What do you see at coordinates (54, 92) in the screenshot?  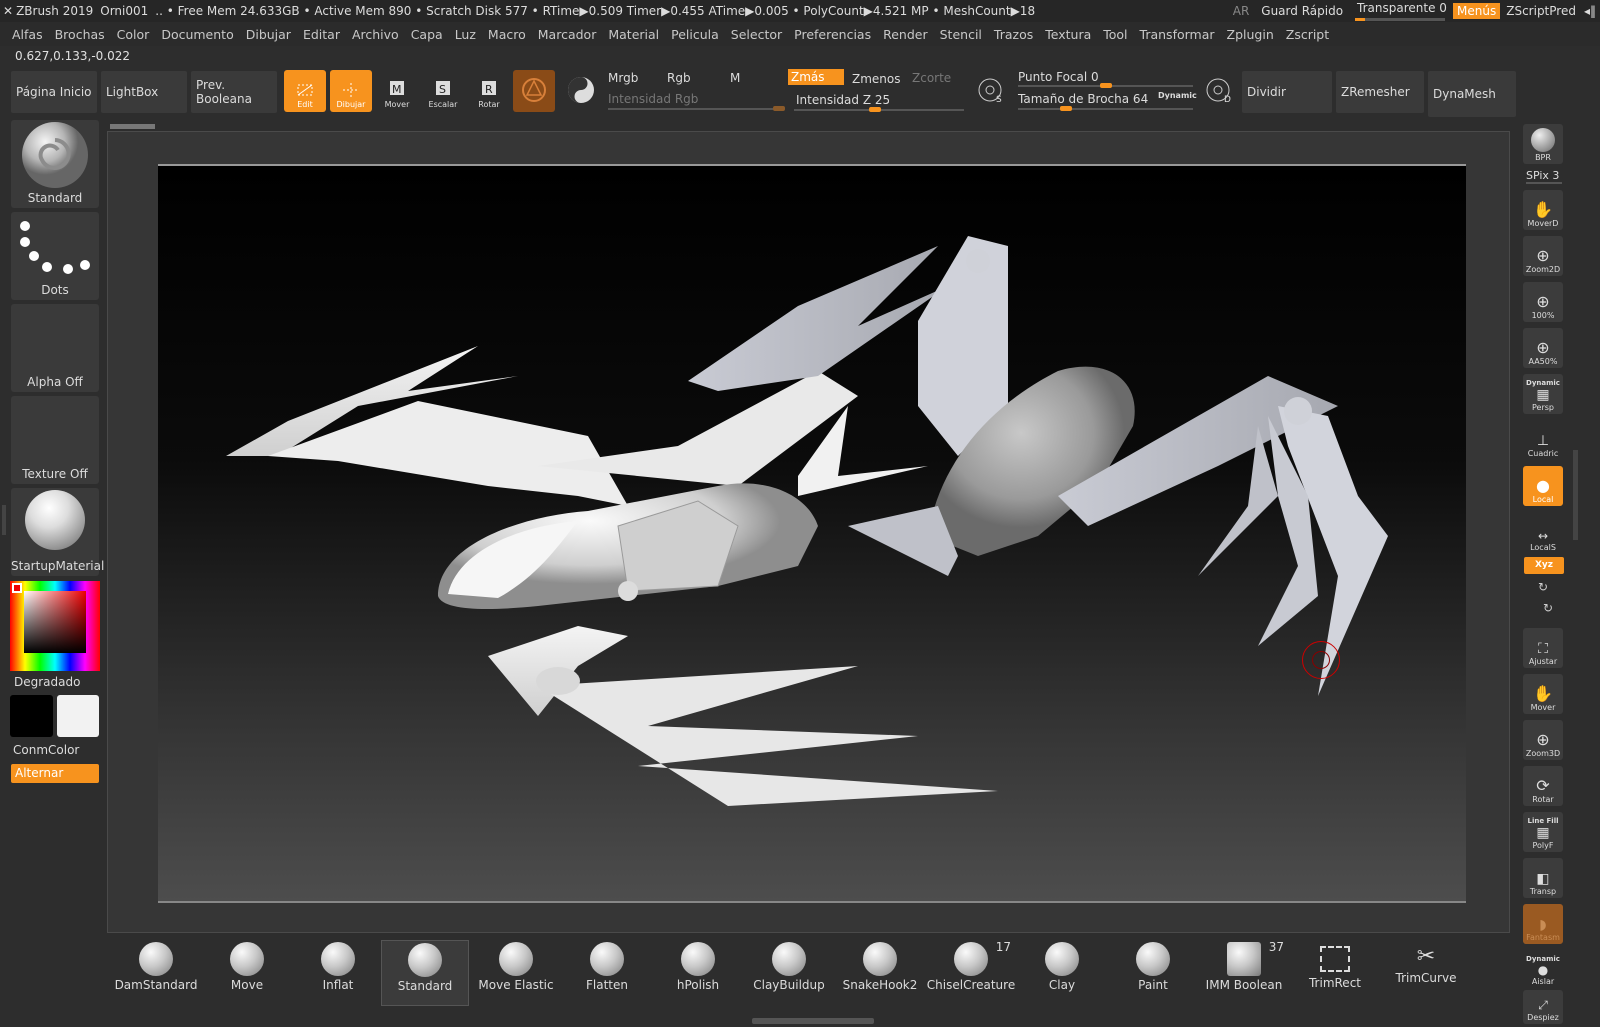 I see `home-page-button: Página Inicio` at bounding box center [54, 92].